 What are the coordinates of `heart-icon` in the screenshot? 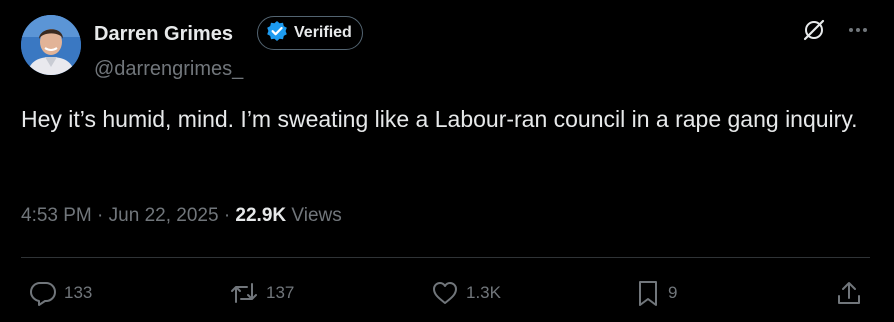 It's located at (445, 293).